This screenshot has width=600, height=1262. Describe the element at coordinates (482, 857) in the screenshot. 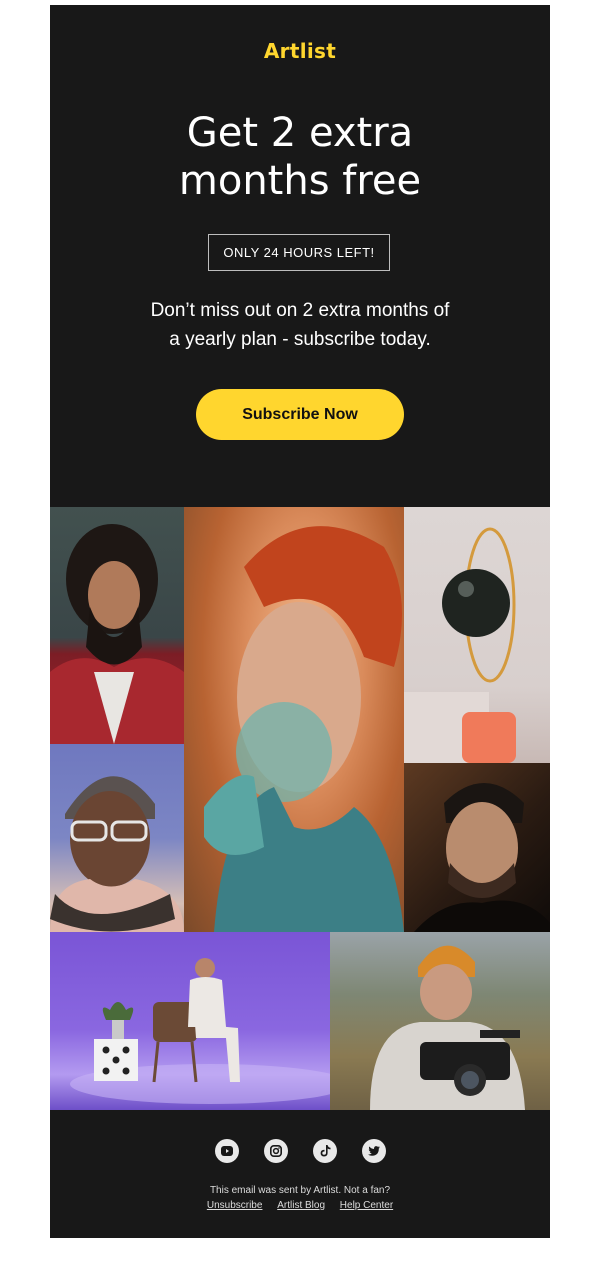

I see `man-dark-illustration` at that location.